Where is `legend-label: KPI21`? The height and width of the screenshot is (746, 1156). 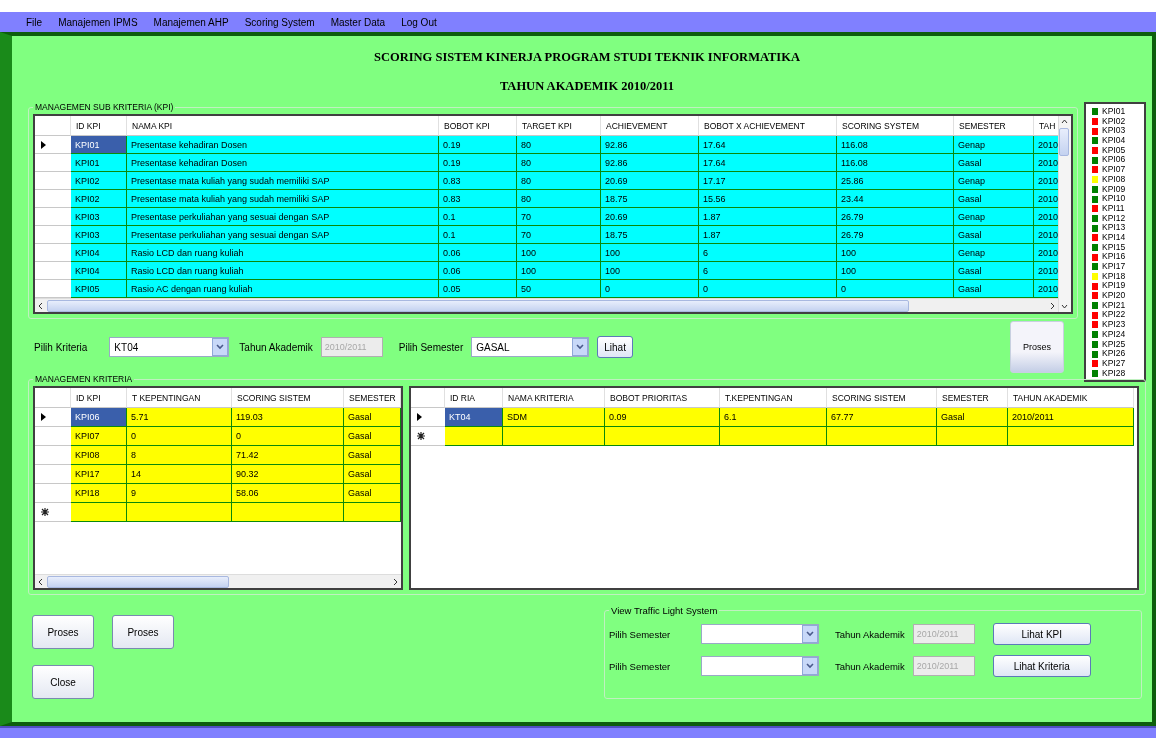
legend-label: KPI21 is located at coordinates (1114, 305).